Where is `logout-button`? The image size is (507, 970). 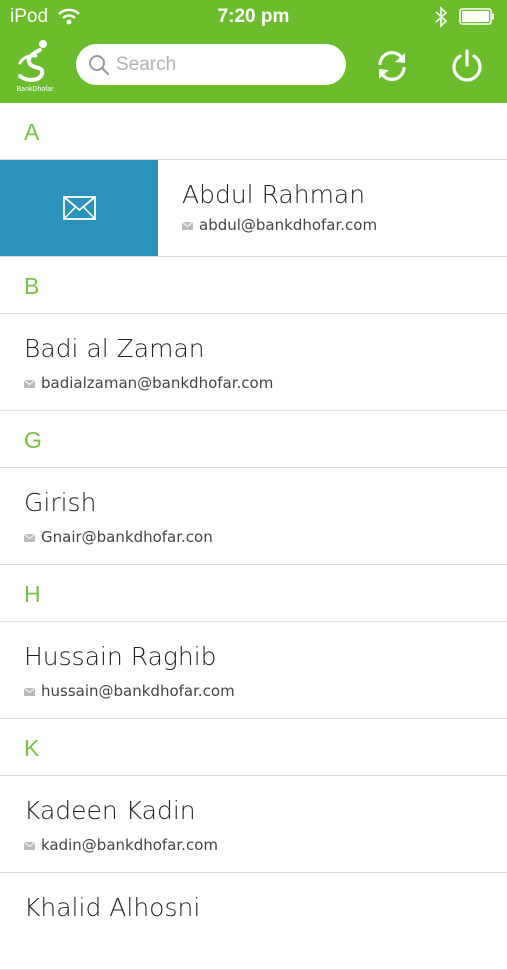 logout-button is located at coordinates (467, 66).